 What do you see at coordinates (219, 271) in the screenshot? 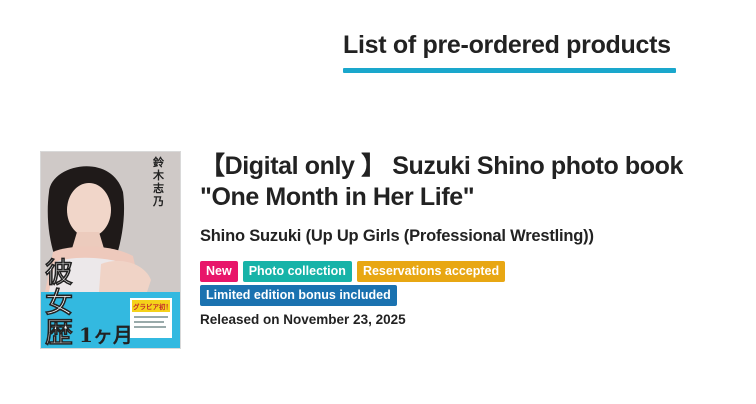
I see `tag-new: New` at bounding box center [219, 271].